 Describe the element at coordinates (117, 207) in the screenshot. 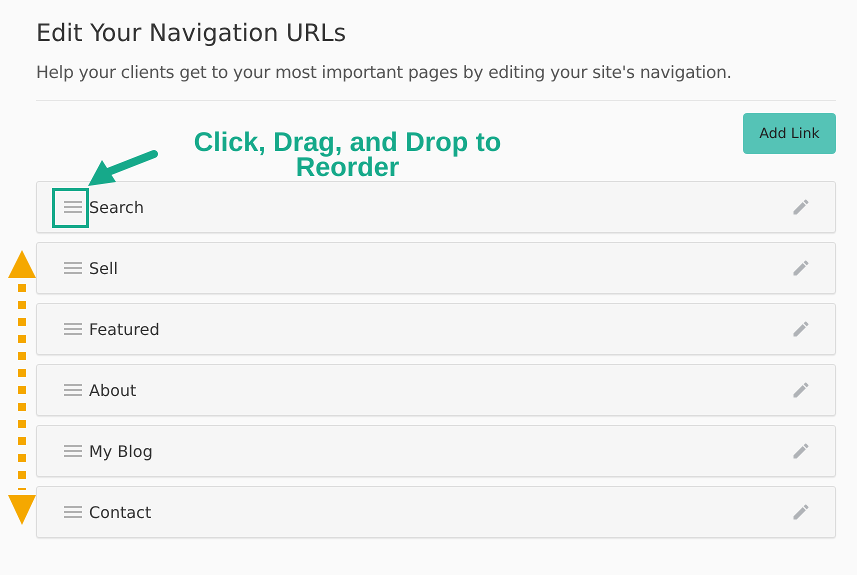

I see `nav-item-label: Search` at that location.